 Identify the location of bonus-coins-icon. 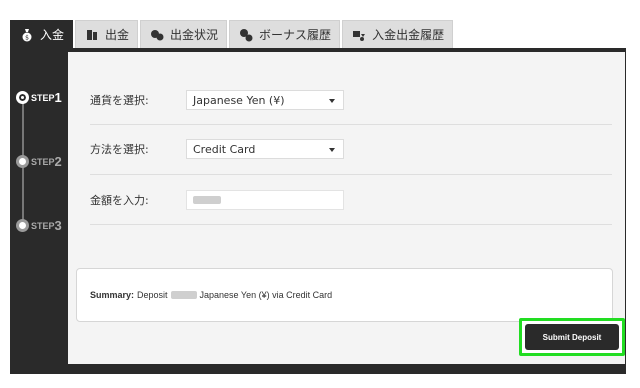
(246, 35).